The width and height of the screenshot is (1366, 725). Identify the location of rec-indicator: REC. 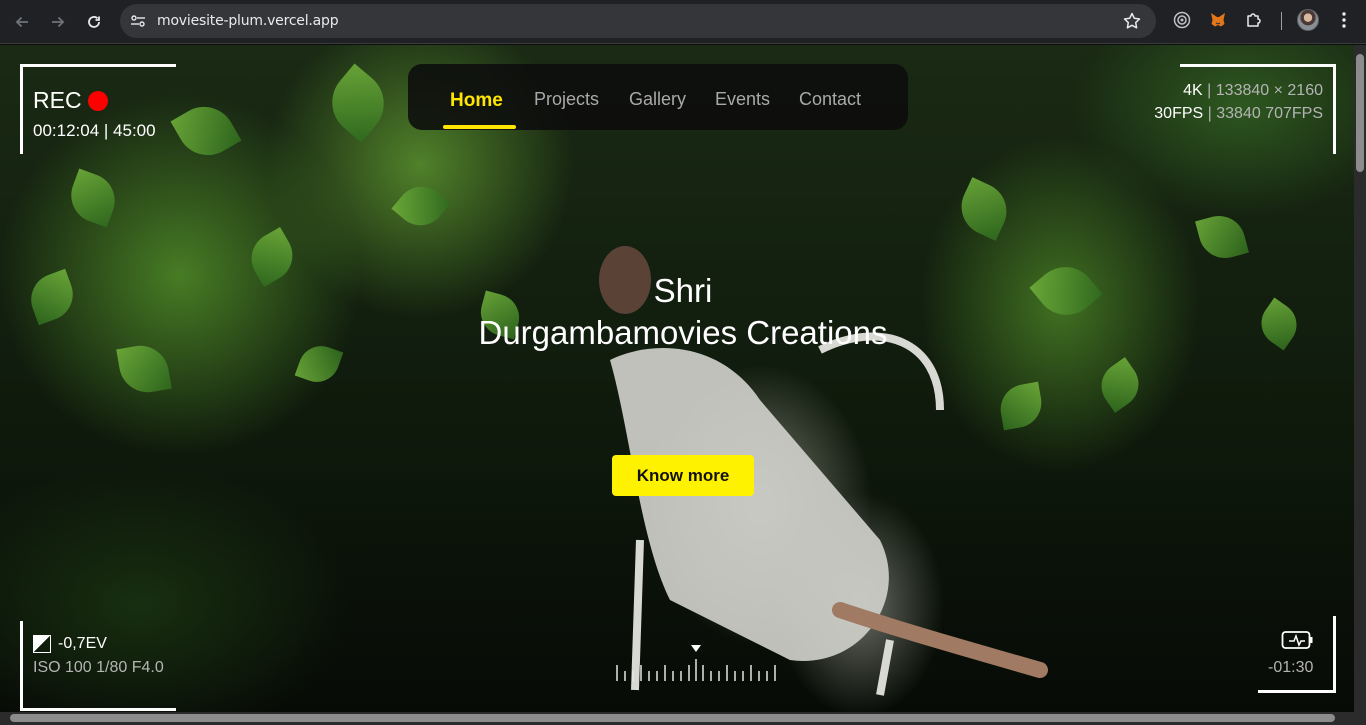
(70, 100).